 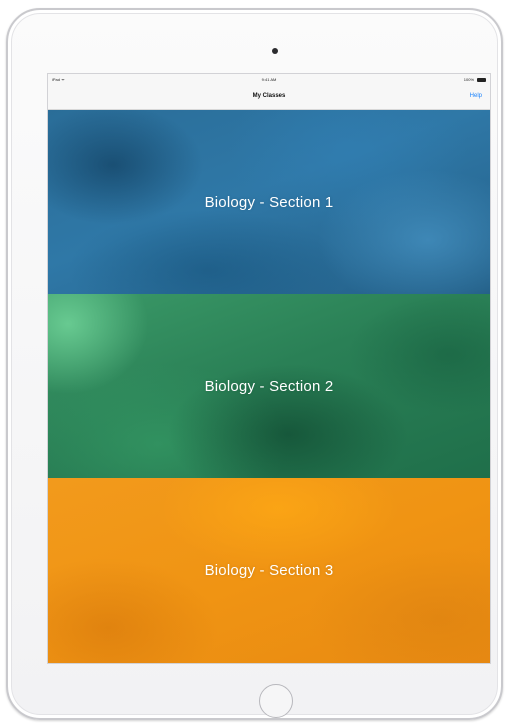 I want to click on help-button: Help, so click(x=476, y=96).